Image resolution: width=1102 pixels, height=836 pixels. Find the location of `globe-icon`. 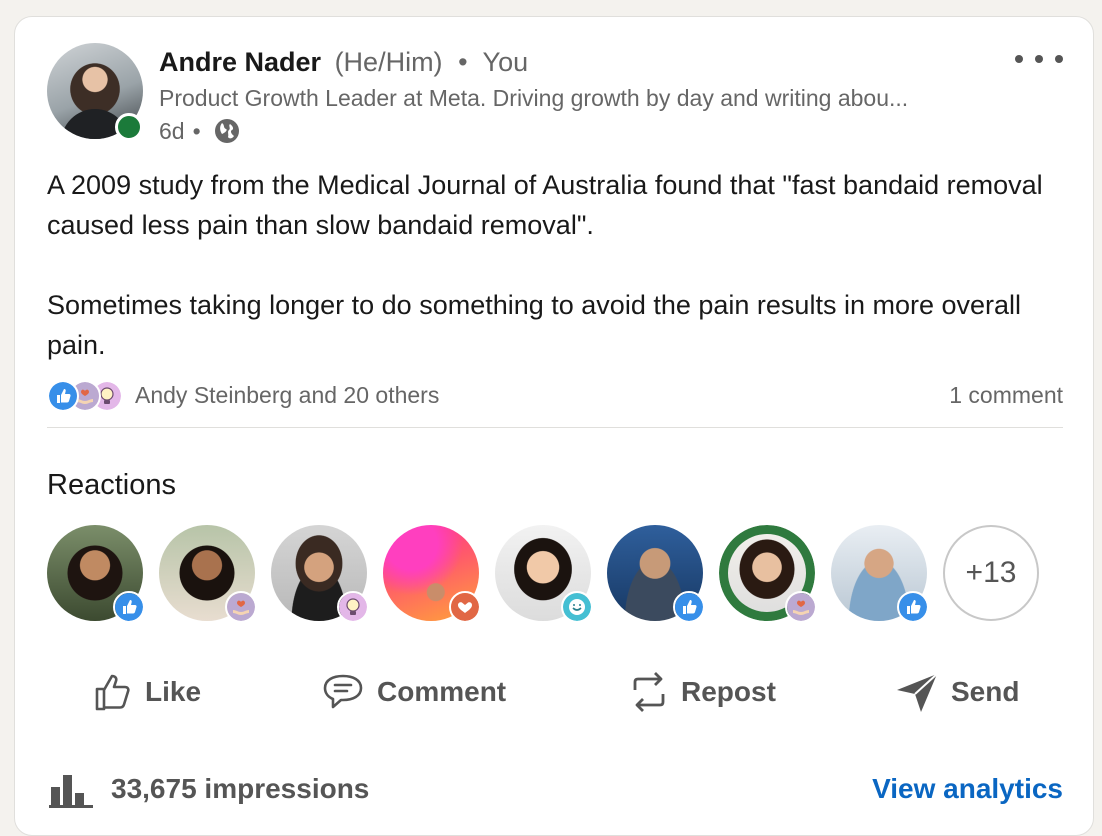

globe-icon is located at coordinates (226, 131).